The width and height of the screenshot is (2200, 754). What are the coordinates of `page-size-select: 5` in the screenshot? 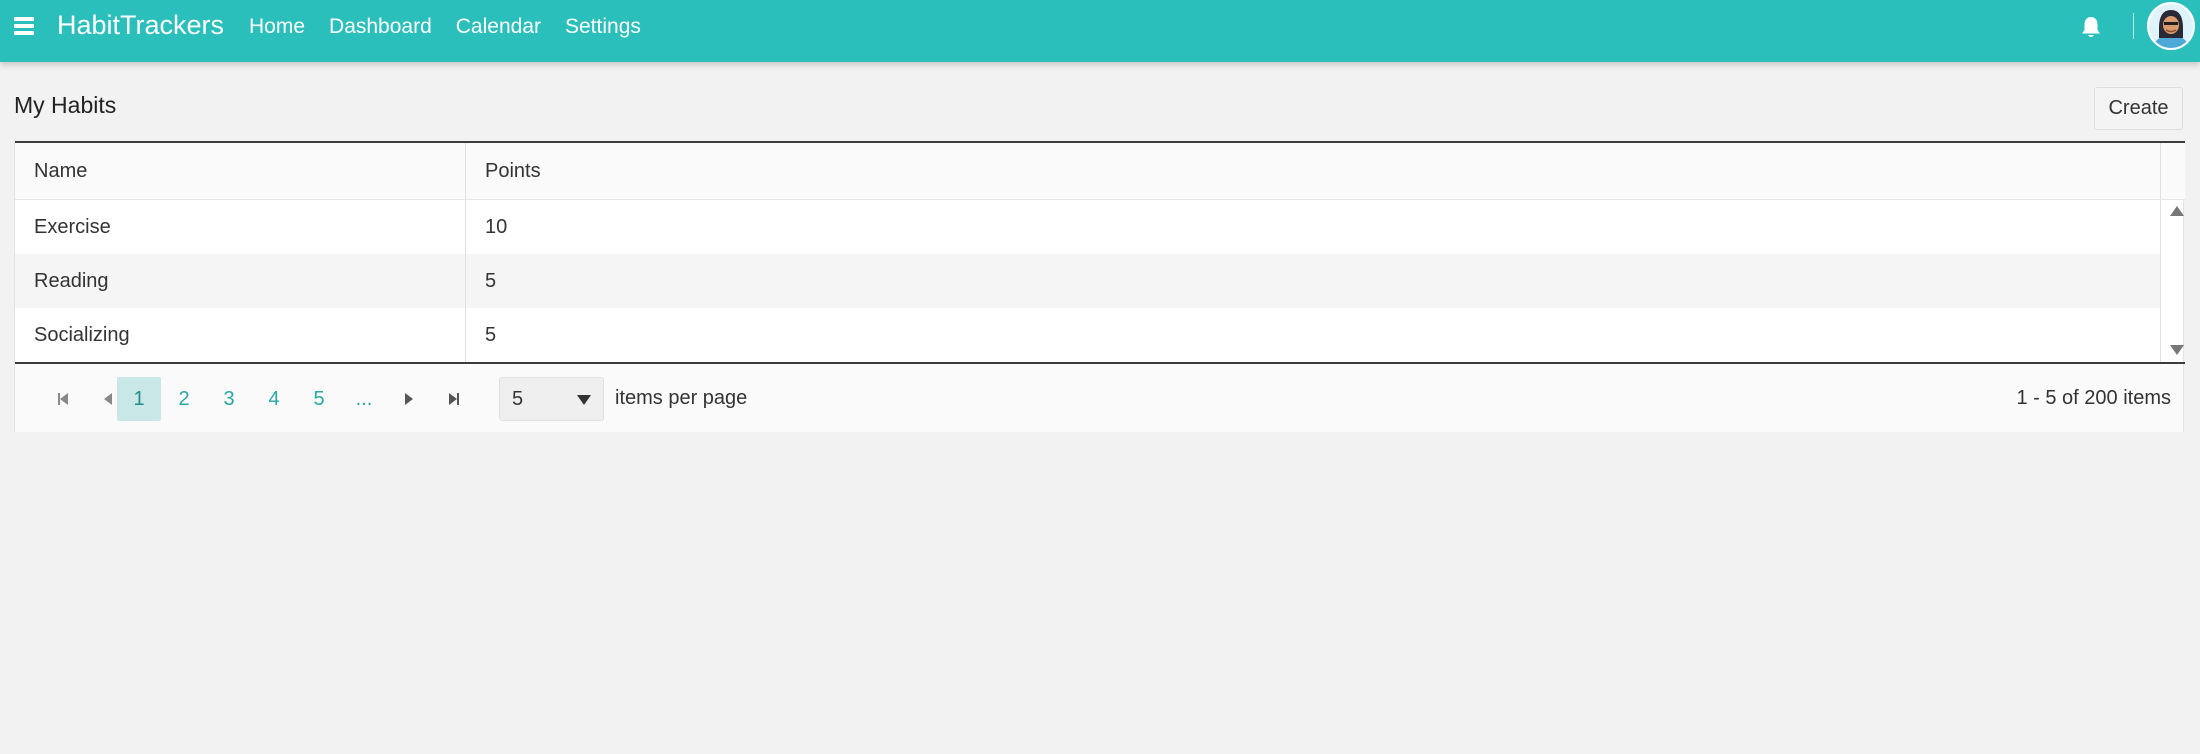 It's located at (551, 399).